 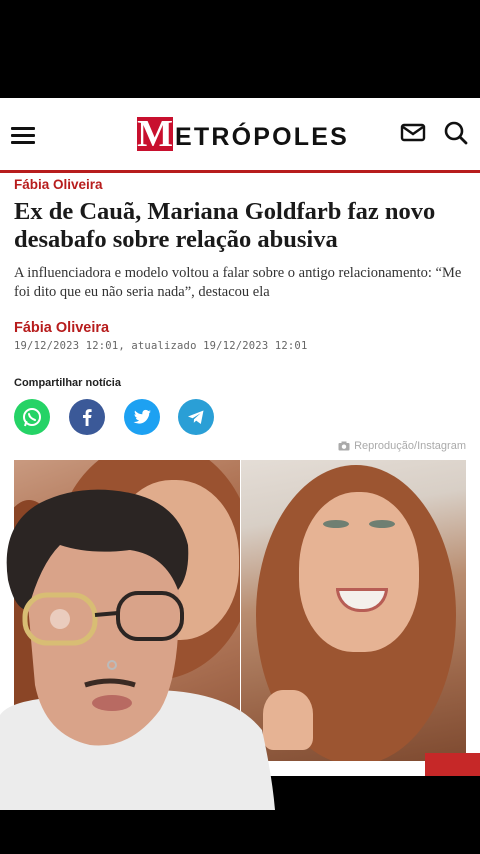 I want to click on header-divider, so click(x=240, y=171).